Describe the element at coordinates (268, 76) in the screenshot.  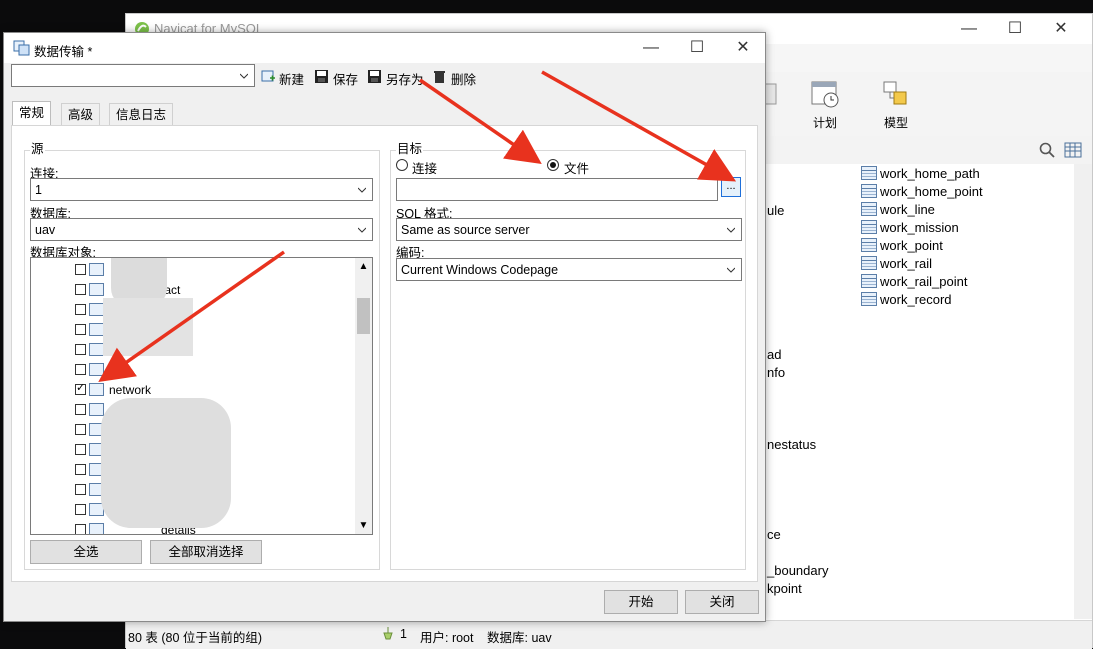
I see `new-icon` at that location.